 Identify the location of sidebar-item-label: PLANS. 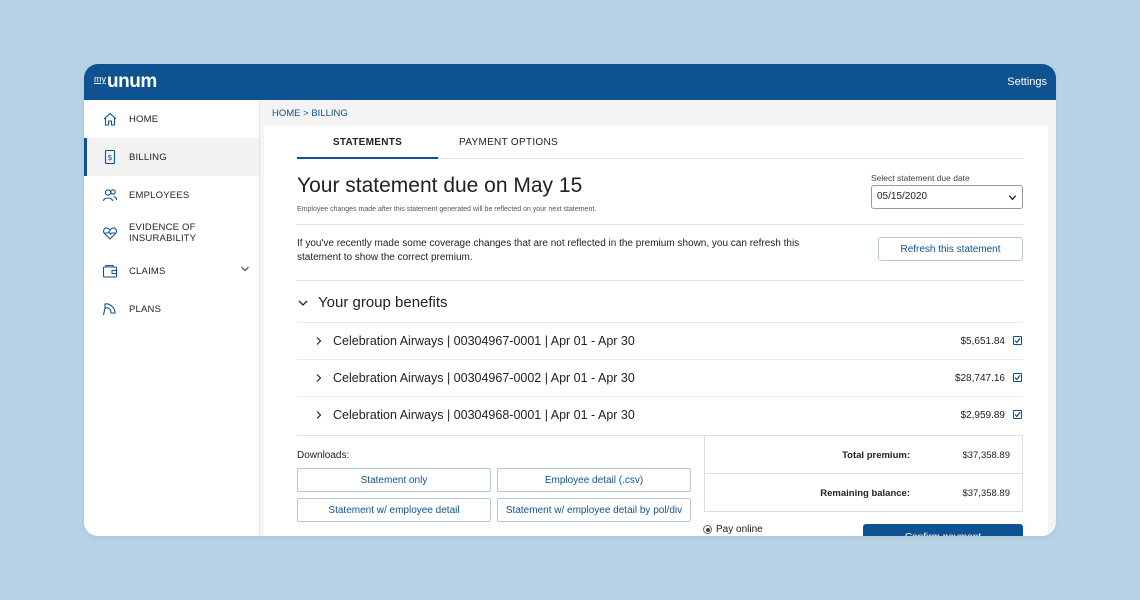
(145, 309).